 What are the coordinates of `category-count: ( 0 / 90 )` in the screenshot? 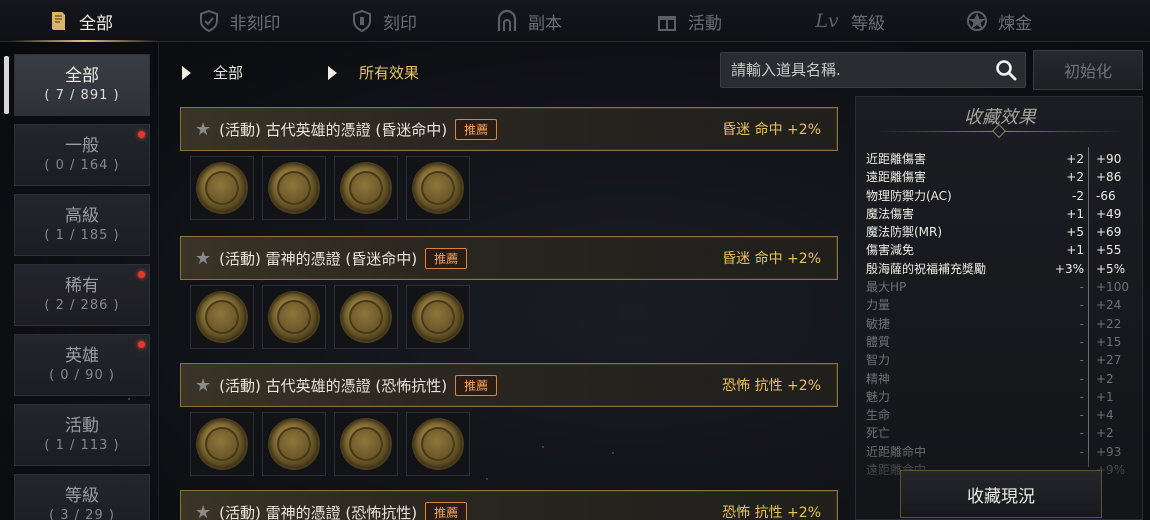 It's located at (82, 375).